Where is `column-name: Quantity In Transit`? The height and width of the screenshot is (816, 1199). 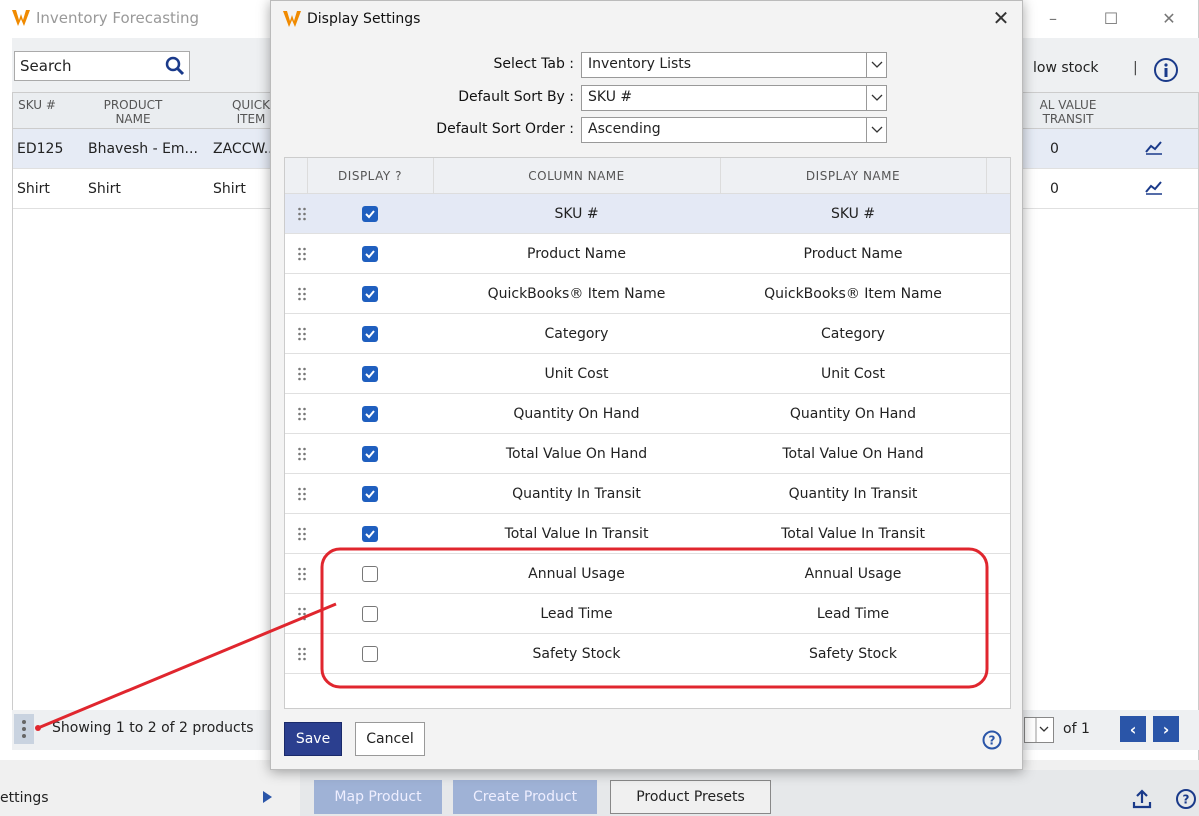 column-name: Quantity In Transit is located at coordinates (576, 494).